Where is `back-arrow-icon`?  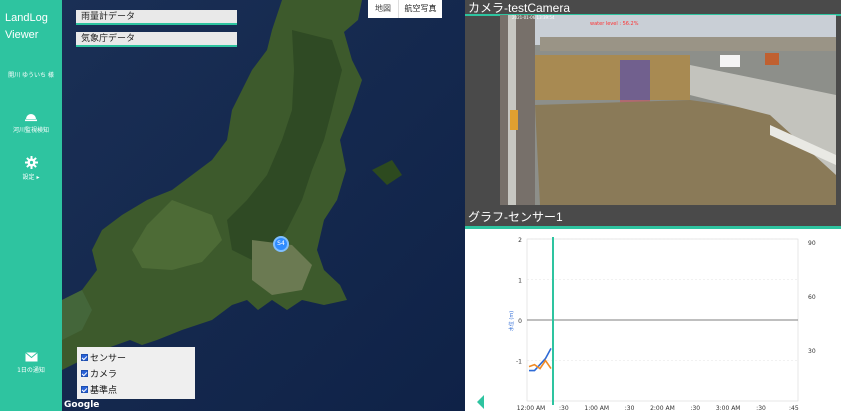
back-arrow-icon is located at coordinates (480, 402).